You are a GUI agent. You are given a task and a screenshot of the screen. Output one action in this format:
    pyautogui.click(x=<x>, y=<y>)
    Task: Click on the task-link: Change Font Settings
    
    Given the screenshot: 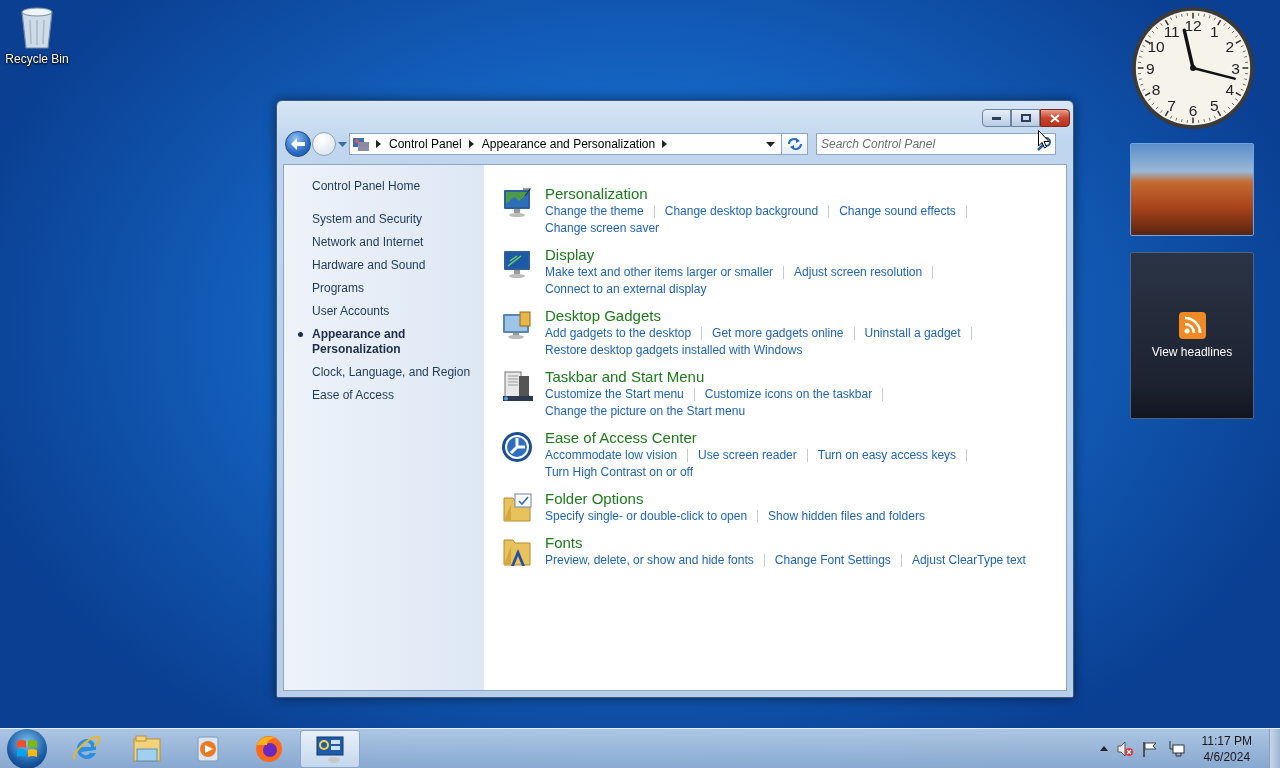 What is the action you would take?
    pyautogui.click(x=832, y=560)
    